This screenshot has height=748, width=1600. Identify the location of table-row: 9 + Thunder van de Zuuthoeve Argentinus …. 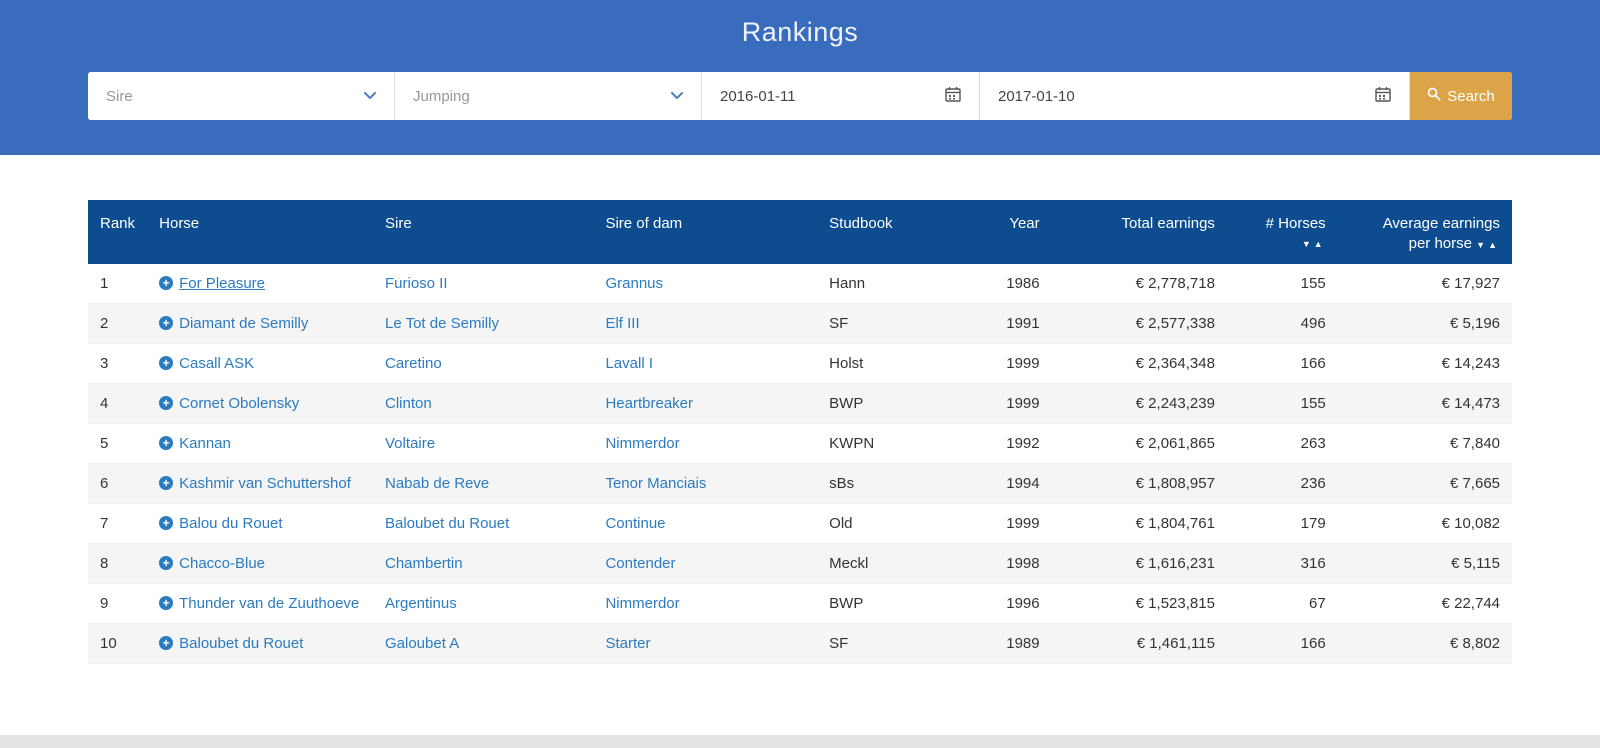
(800, 603).